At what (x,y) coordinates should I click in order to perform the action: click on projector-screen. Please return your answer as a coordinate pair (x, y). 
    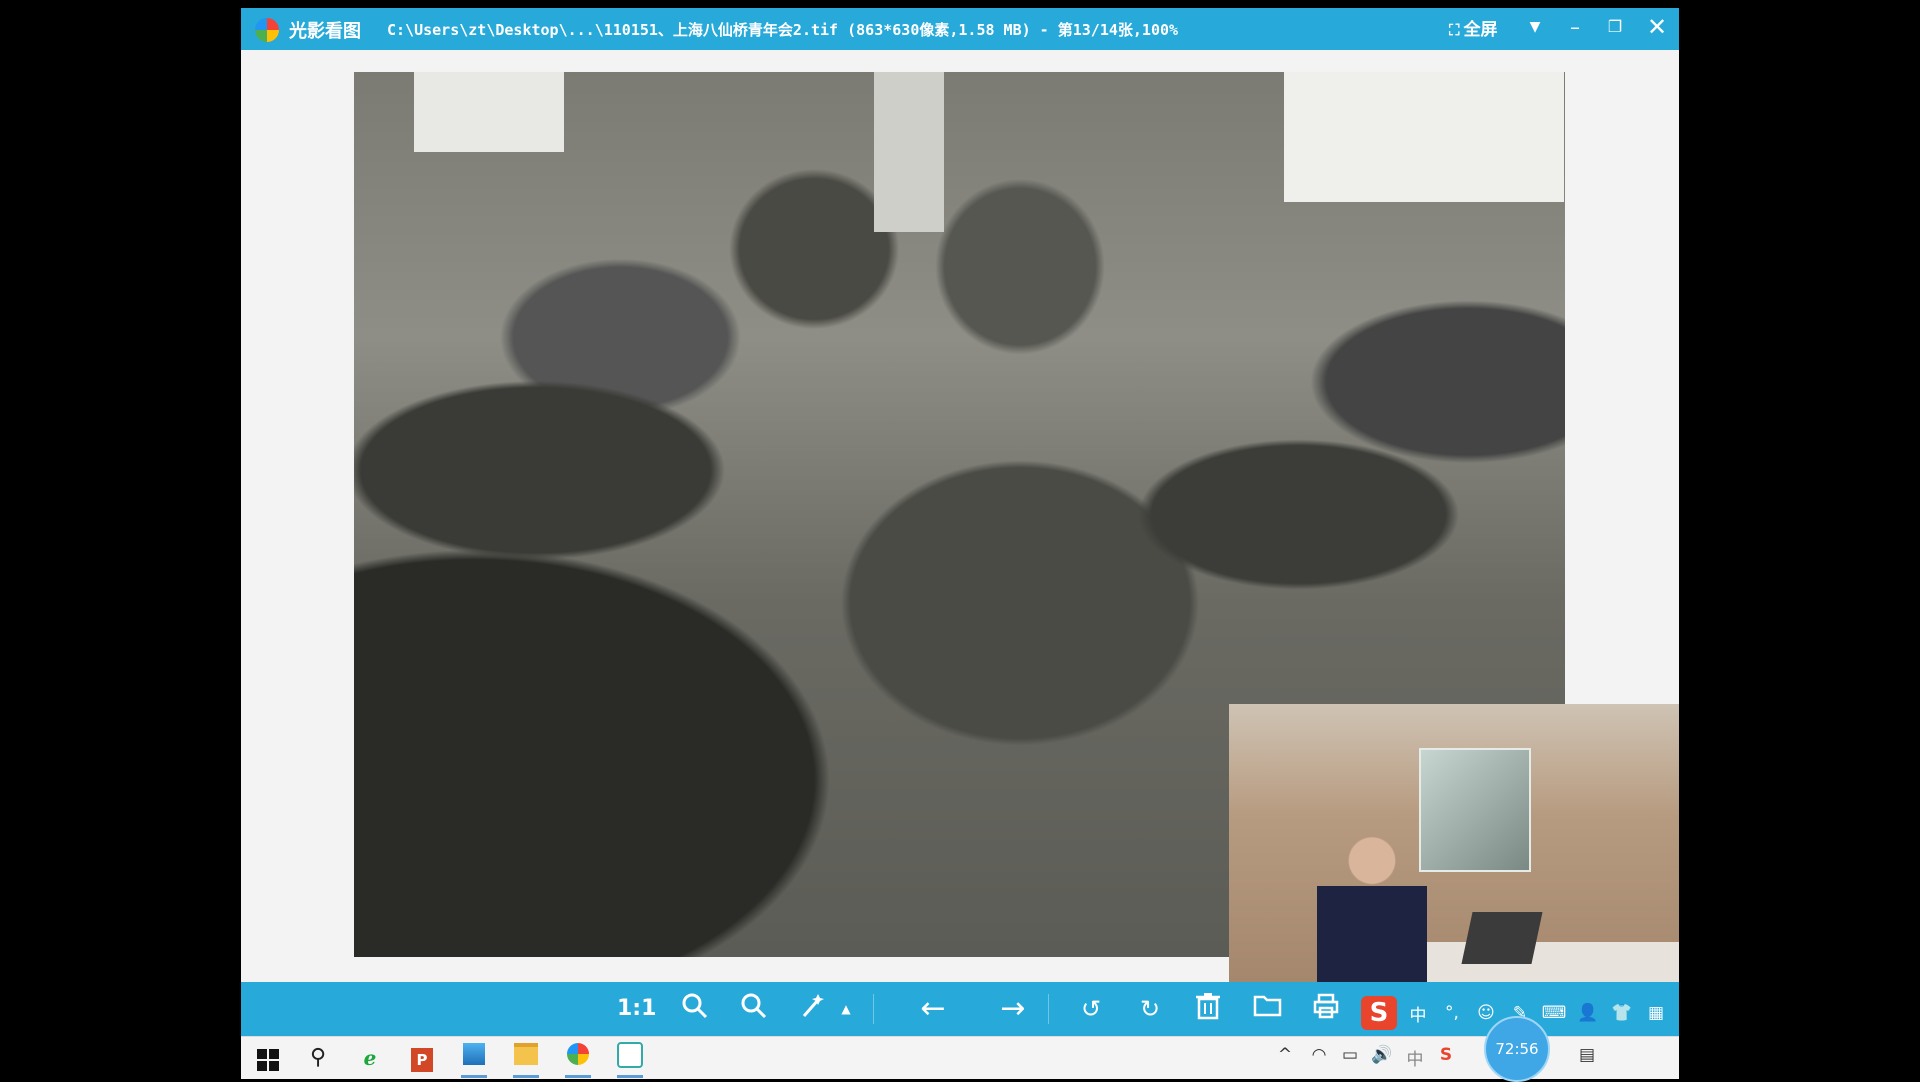
    Looking at the image, I should click on (1475, 810).